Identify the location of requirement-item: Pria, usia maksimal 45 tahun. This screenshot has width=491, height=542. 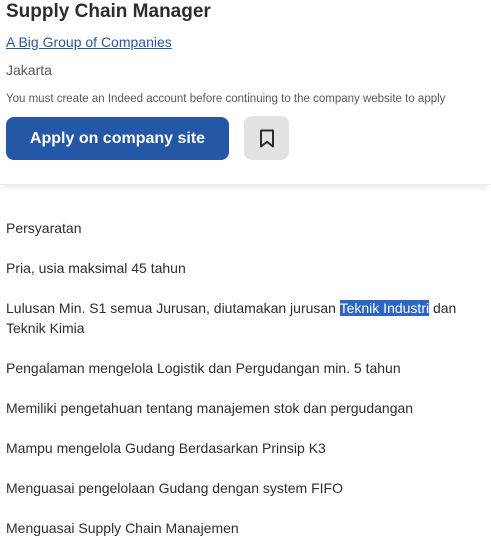
(96, 268).